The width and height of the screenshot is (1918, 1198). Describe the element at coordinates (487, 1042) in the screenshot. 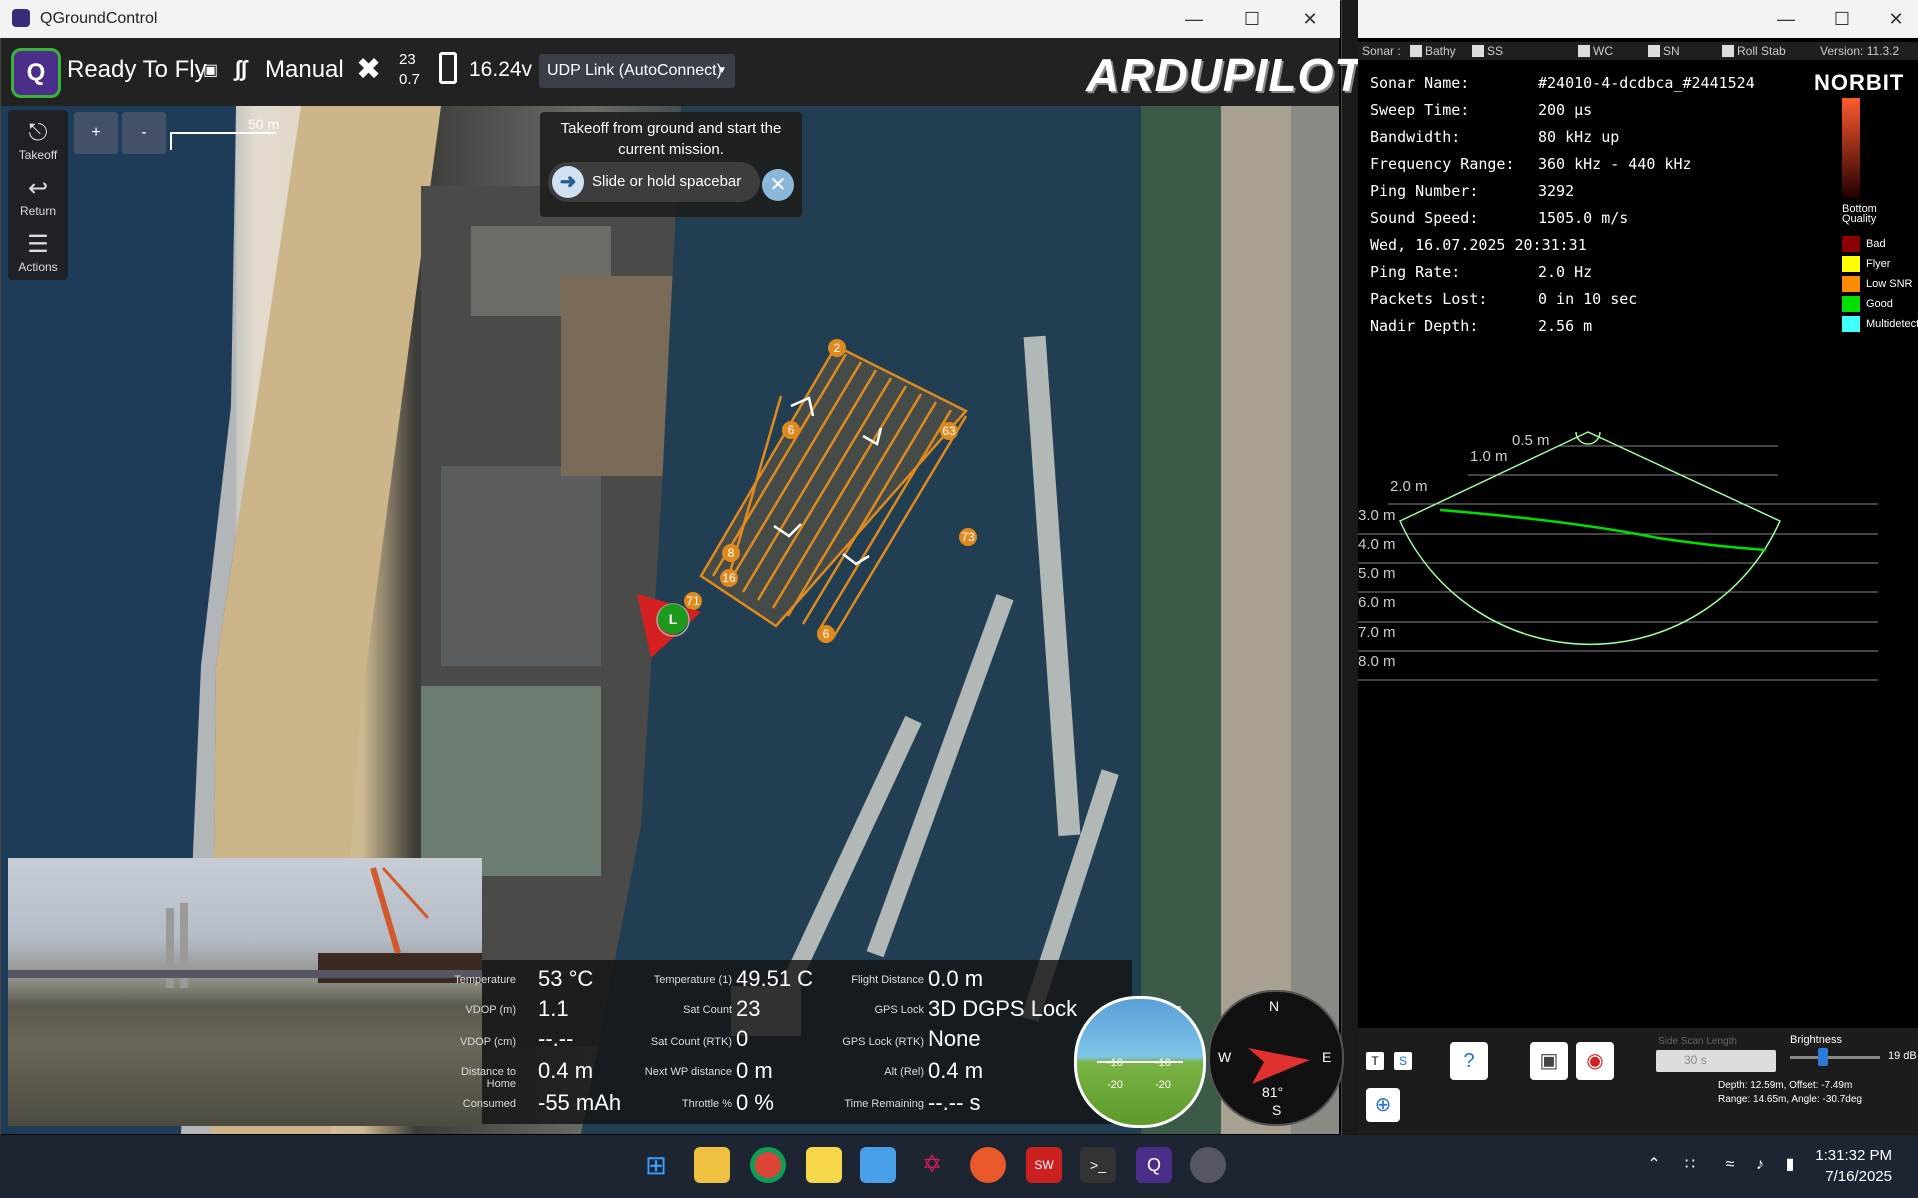

I see `telemetry-label: VDOP (cm)` at that location.